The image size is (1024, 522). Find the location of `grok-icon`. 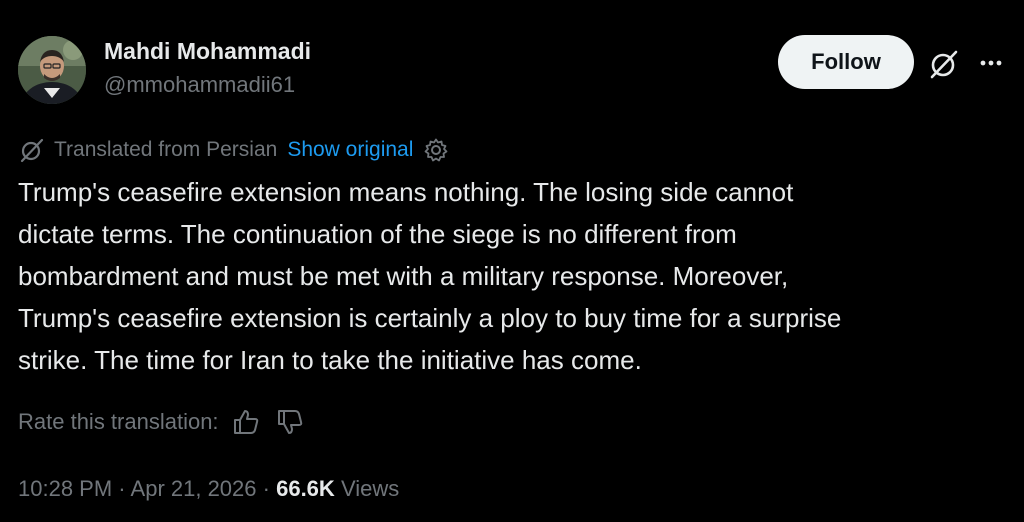

grok-icon is located at coordinates (944, 64).